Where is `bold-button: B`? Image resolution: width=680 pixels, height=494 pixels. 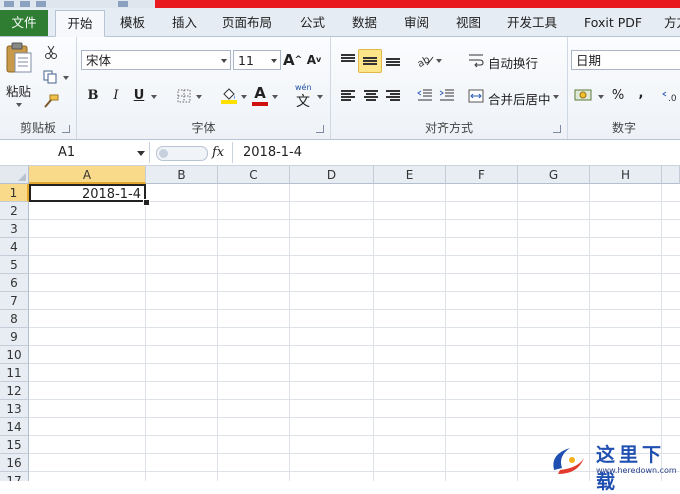
bold-button: B is located at coordinates (93, 96).